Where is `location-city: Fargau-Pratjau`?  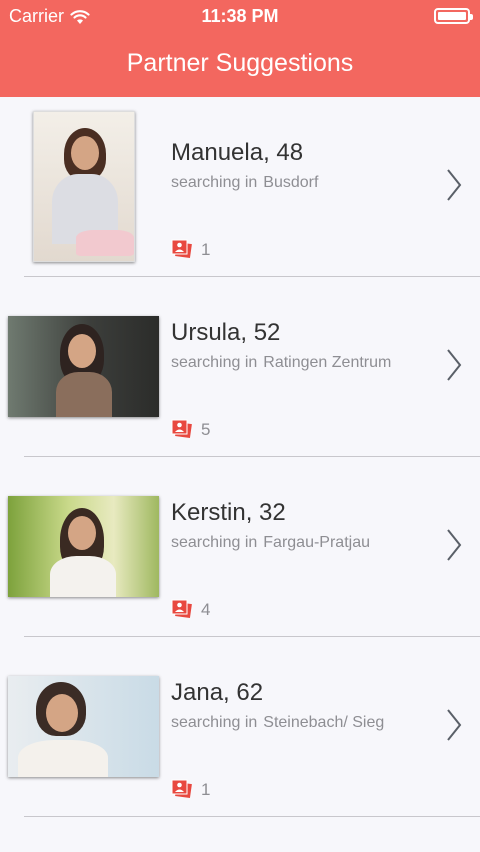
location-city: Fargau-Pratjau is located at coordinates (316, 542).